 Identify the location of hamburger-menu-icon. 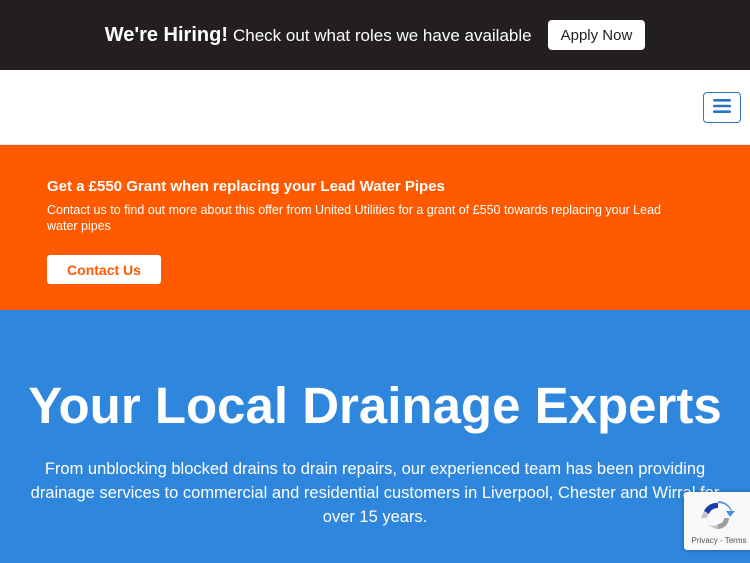
(722, 107).